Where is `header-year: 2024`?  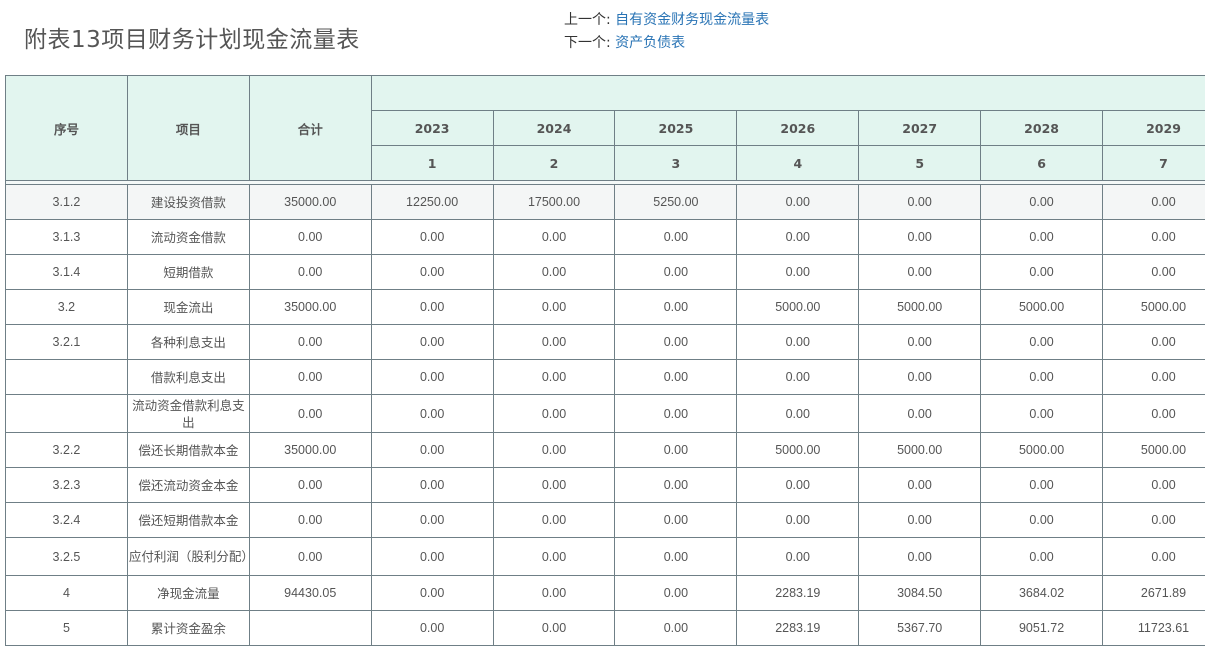 header-year: 2024 is located at coordinates (554, 128).